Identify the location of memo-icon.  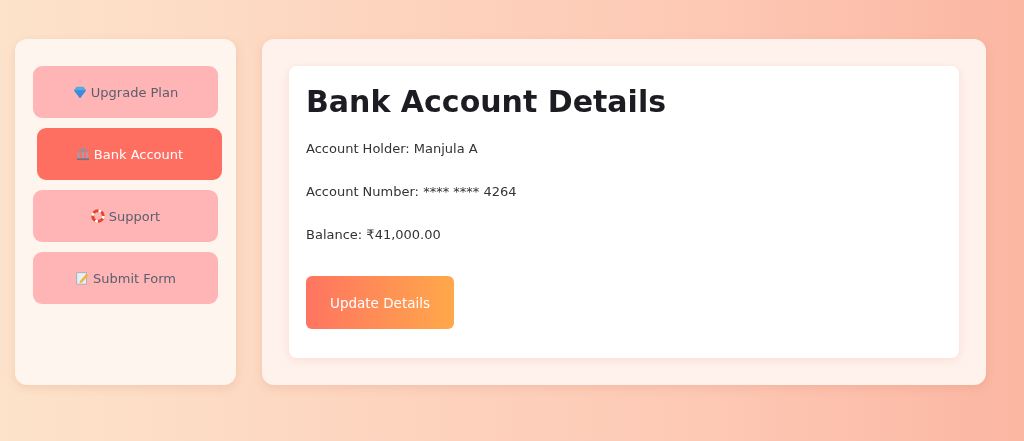
(82, 278).